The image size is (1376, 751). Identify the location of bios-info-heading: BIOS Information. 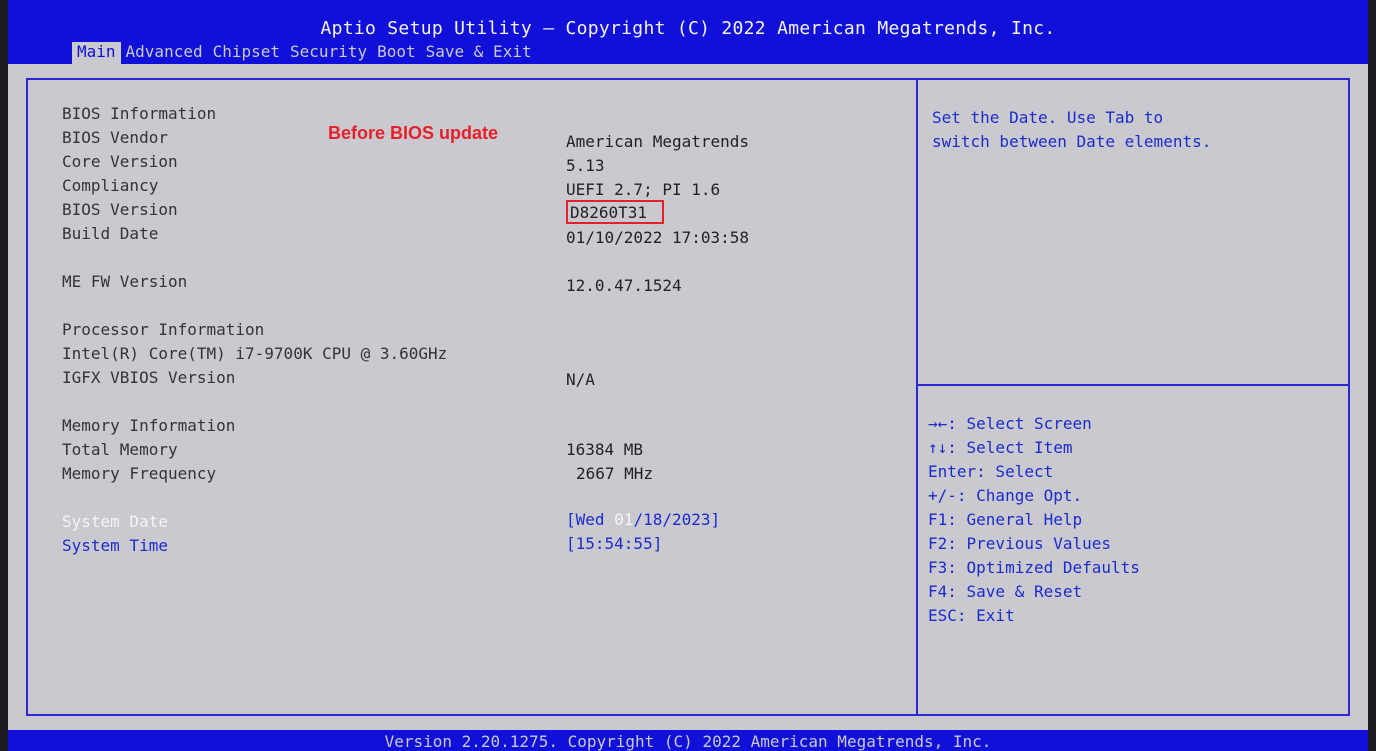
(139, 113).